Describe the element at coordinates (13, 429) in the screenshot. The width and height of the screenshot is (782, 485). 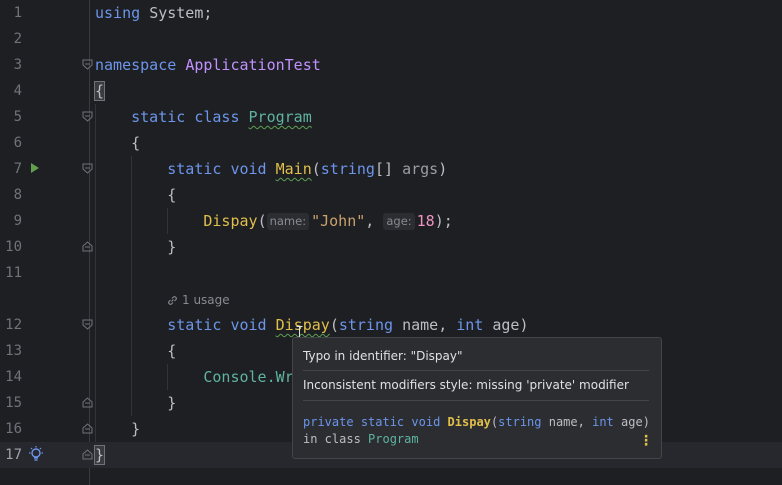
I see `line-number: 16` at that location.